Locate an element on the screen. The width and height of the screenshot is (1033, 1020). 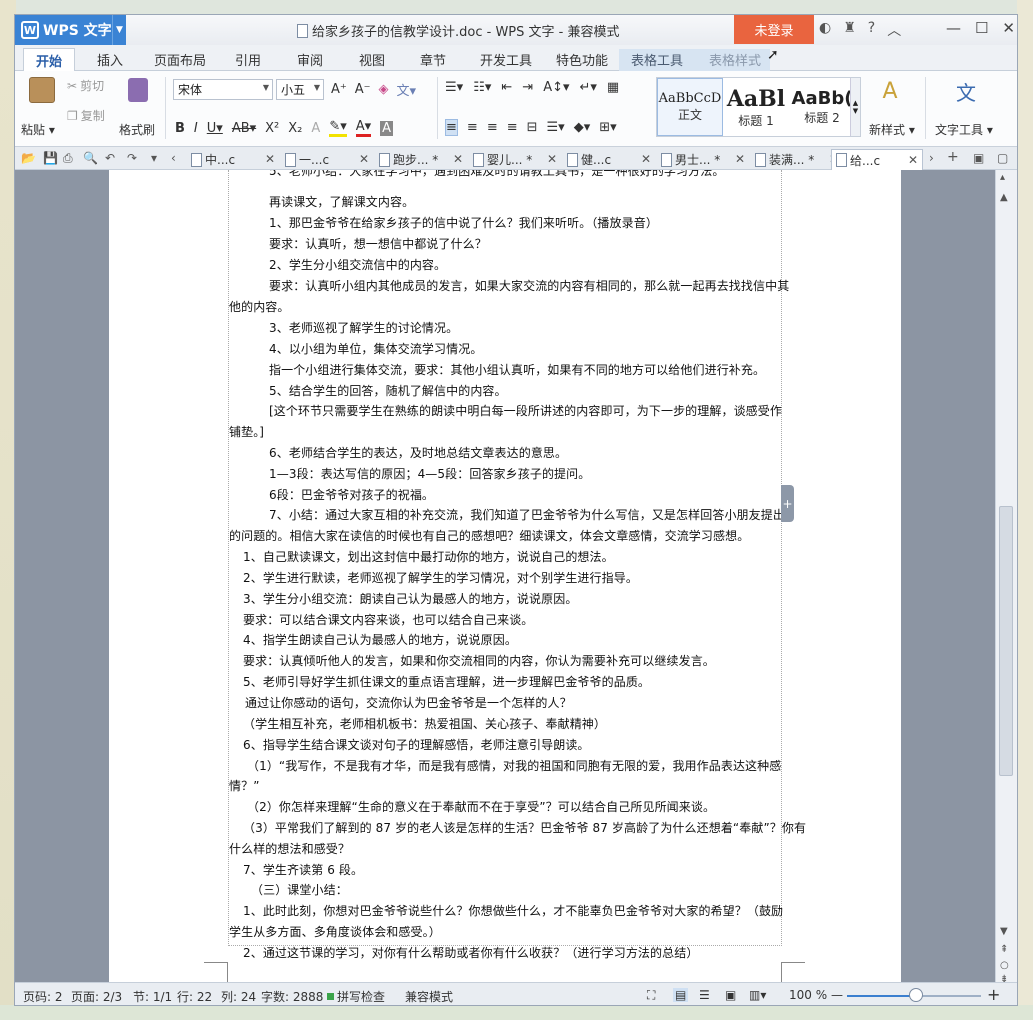
undo-icon: ↶ is located at coordinates (110, 158).